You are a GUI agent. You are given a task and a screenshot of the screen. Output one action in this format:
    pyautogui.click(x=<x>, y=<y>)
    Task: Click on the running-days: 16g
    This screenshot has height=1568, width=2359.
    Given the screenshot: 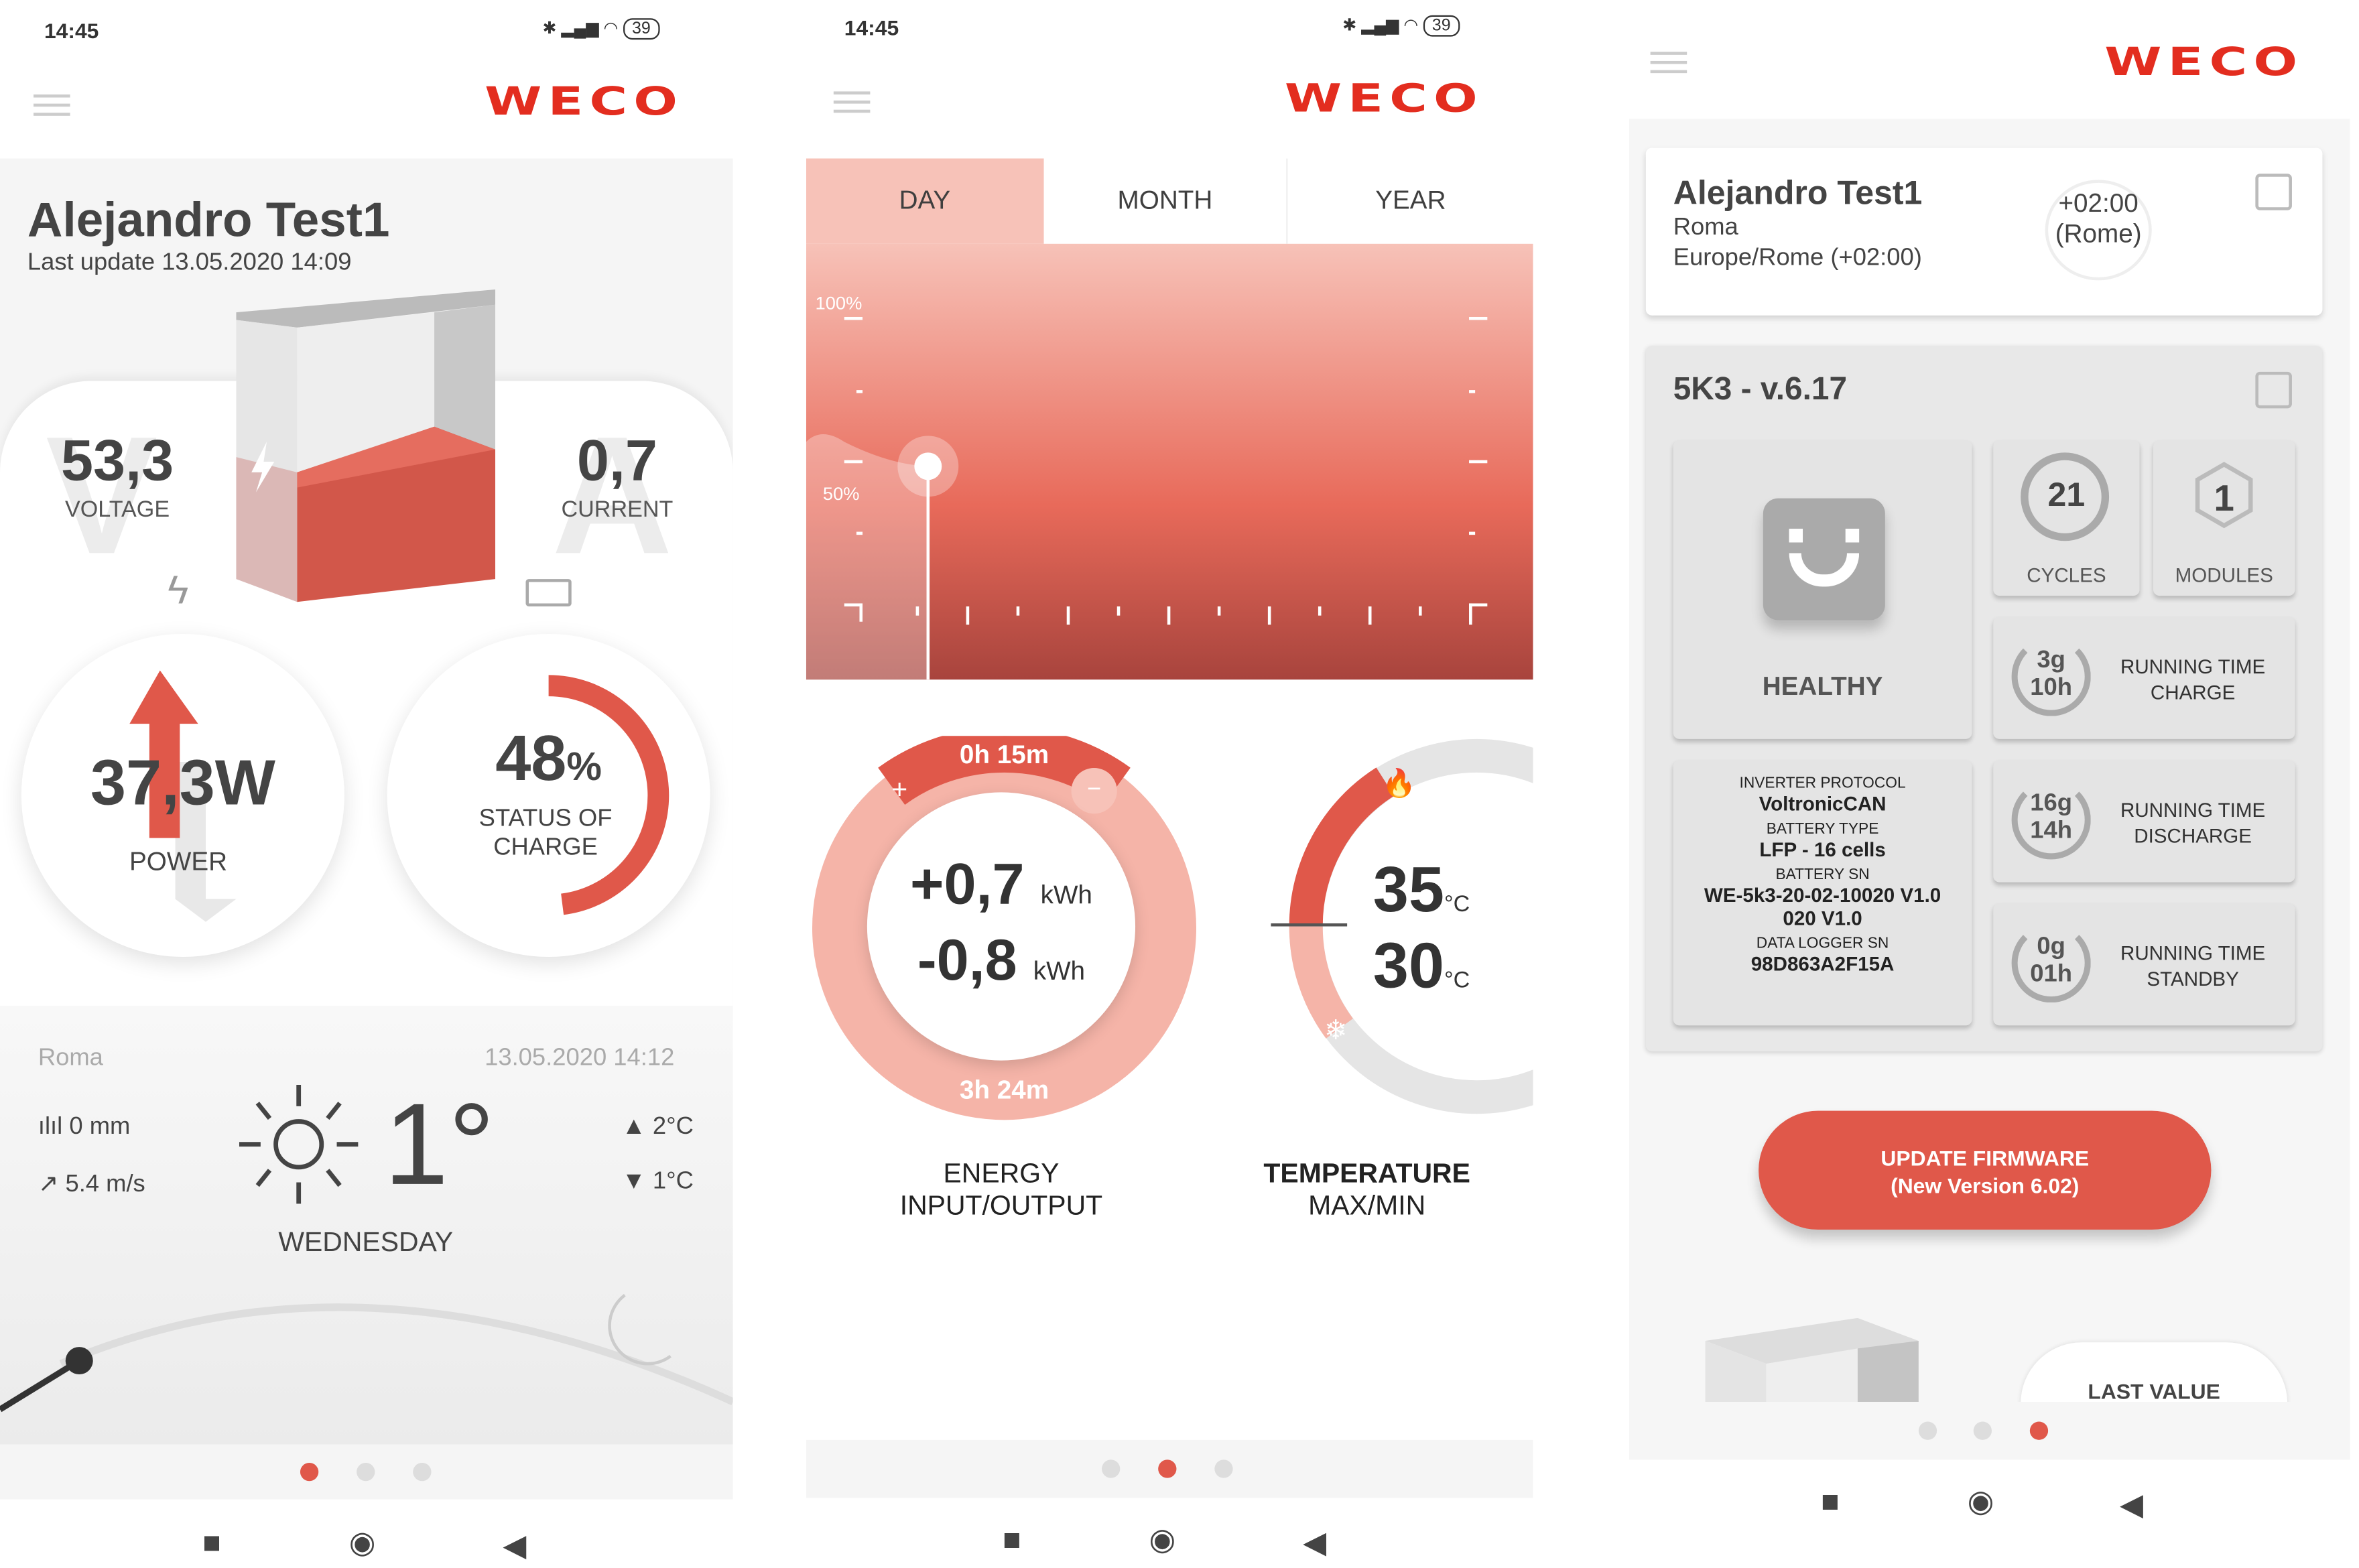 What is the action you would take?
    pyautogui.click(x=2051, y=804)
    